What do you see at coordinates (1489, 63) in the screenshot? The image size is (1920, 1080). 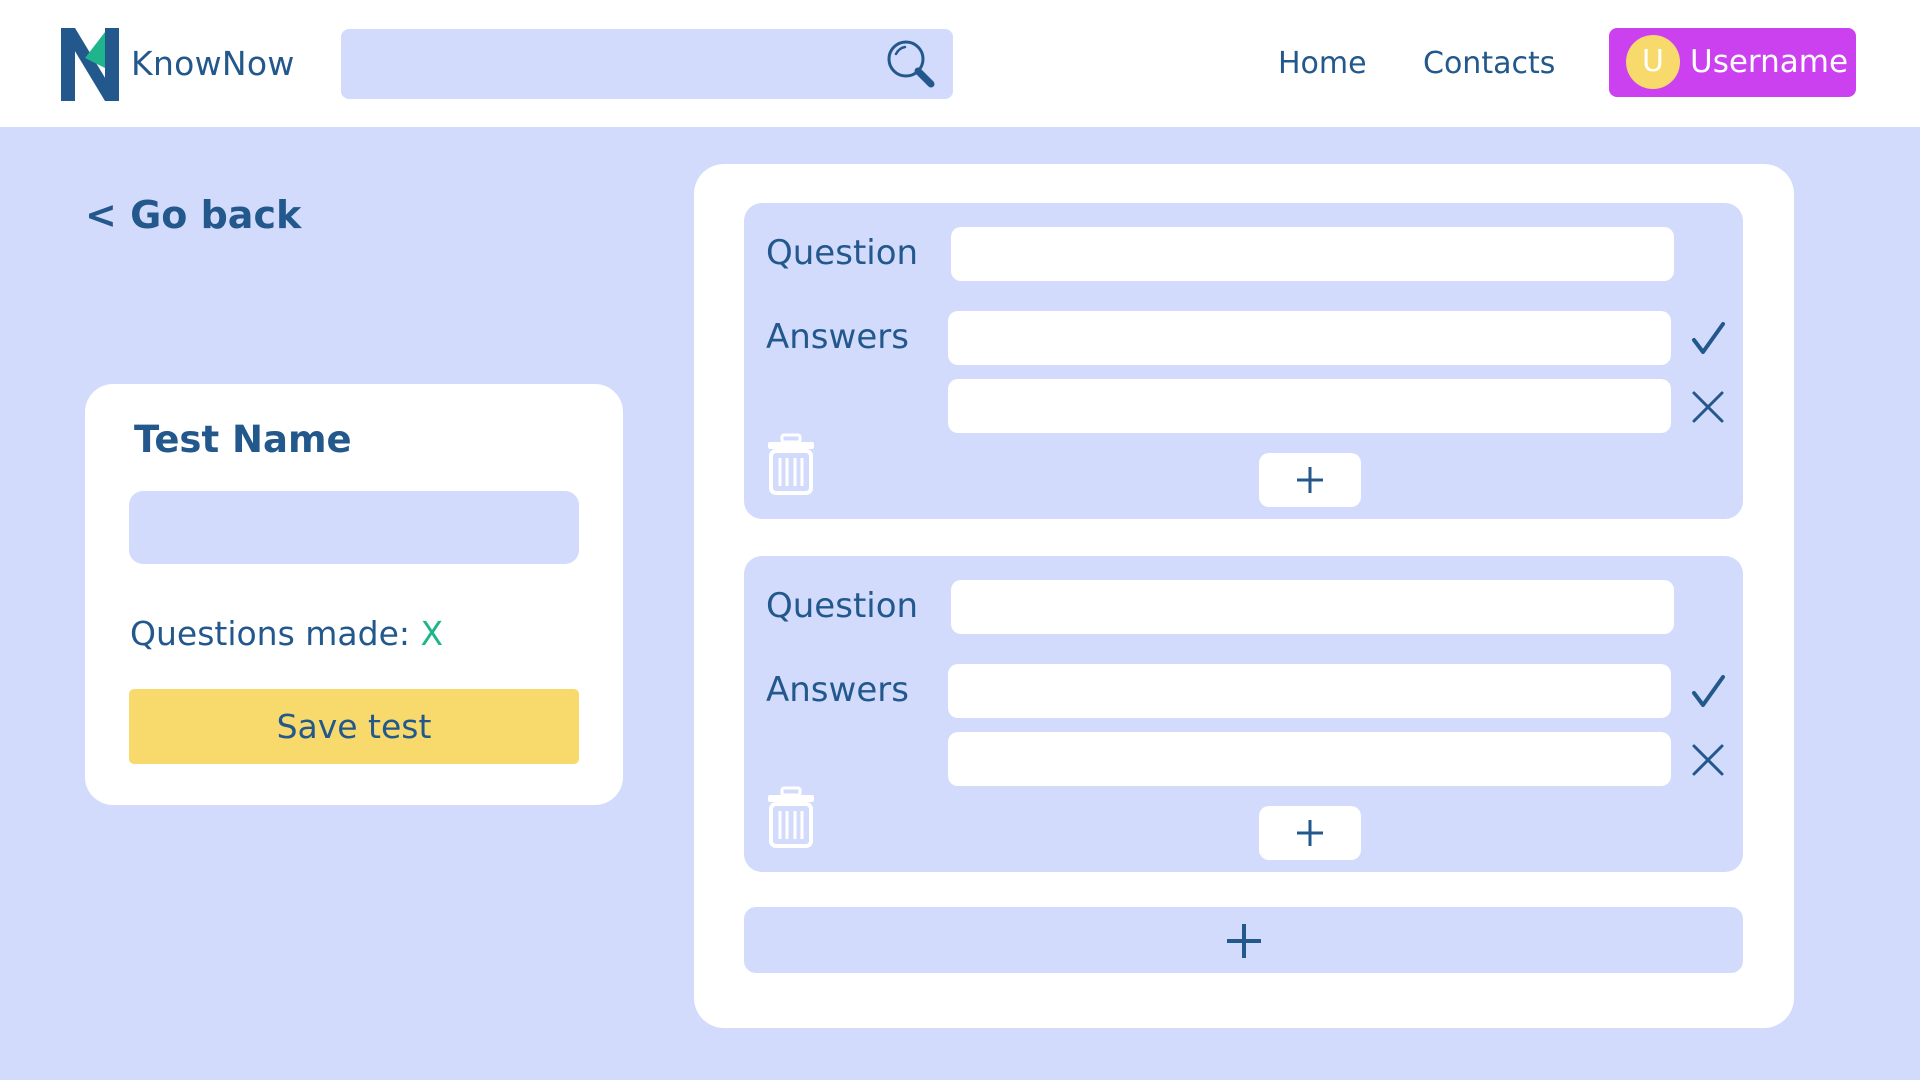 I see `nav-contacts-link: Contacts` at bounding box center [1489, 63].